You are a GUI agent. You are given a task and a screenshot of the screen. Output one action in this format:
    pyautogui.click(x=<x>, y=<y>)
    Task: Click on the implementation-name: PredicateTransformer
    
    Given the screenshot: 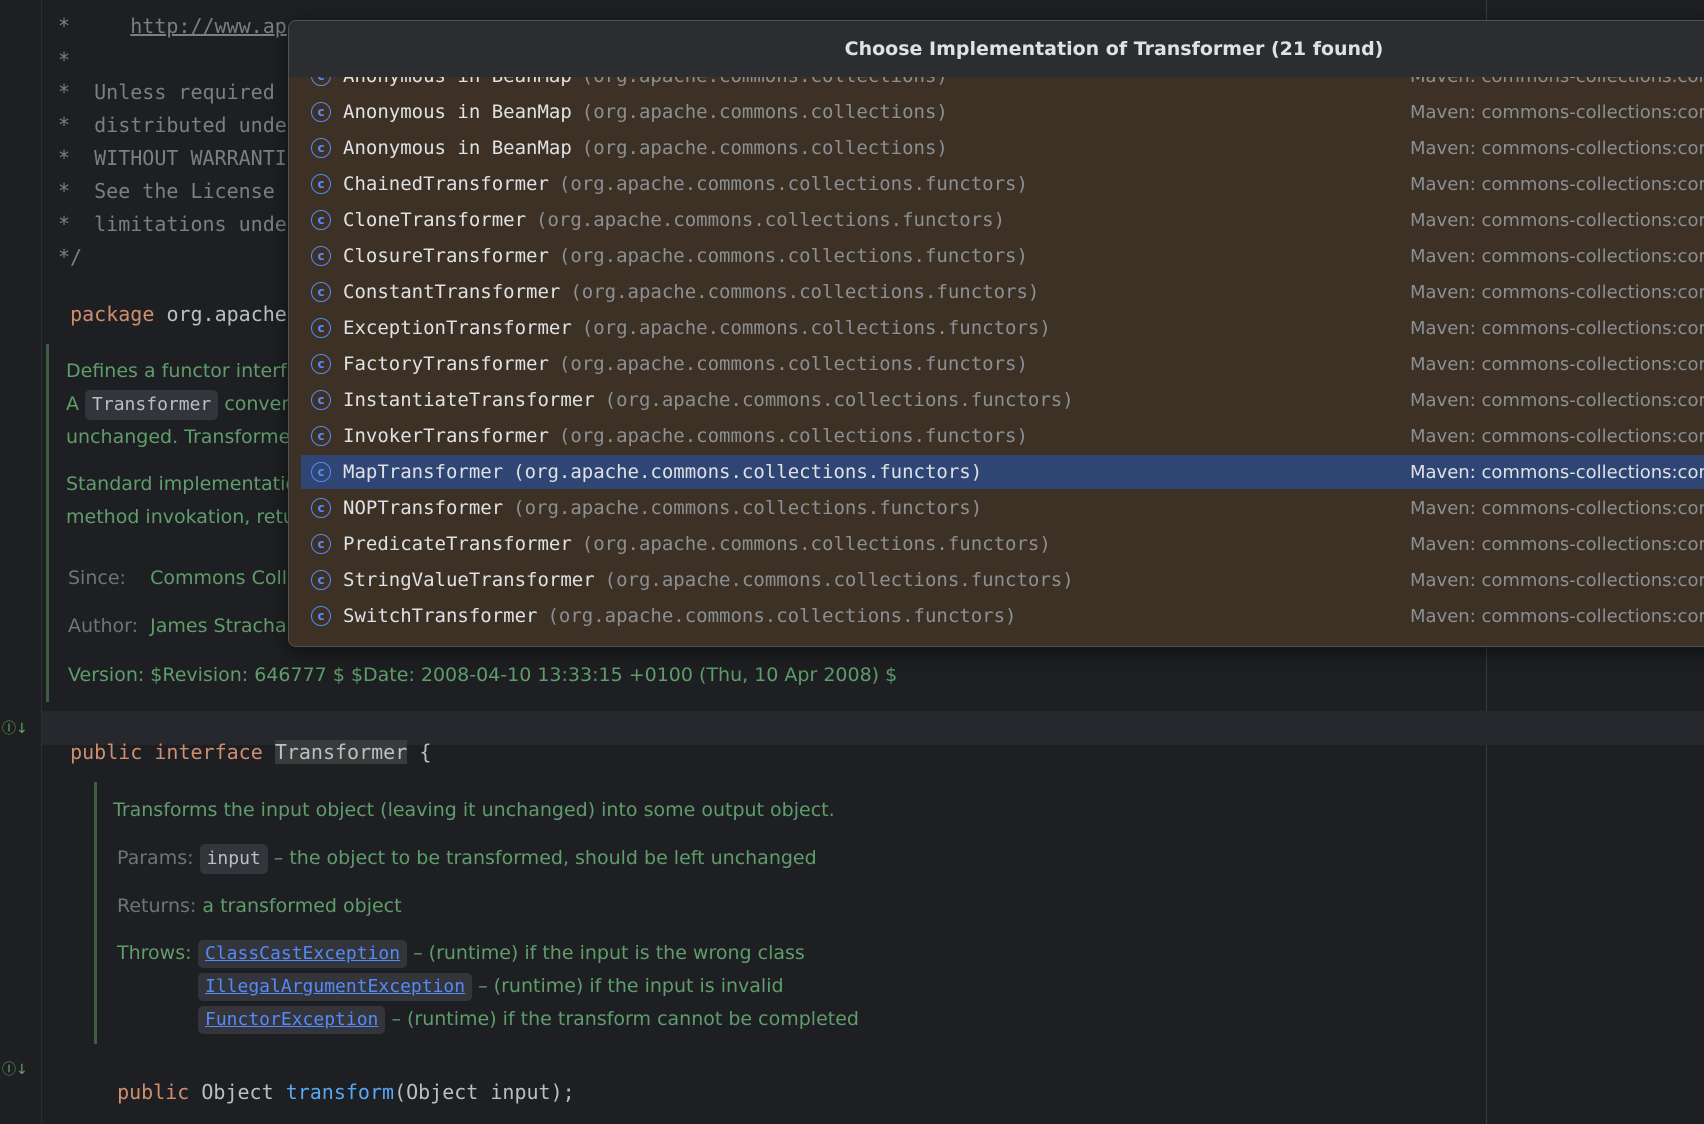 What is the action you would take?
    pyautogui.click(x=457, y=544)
    